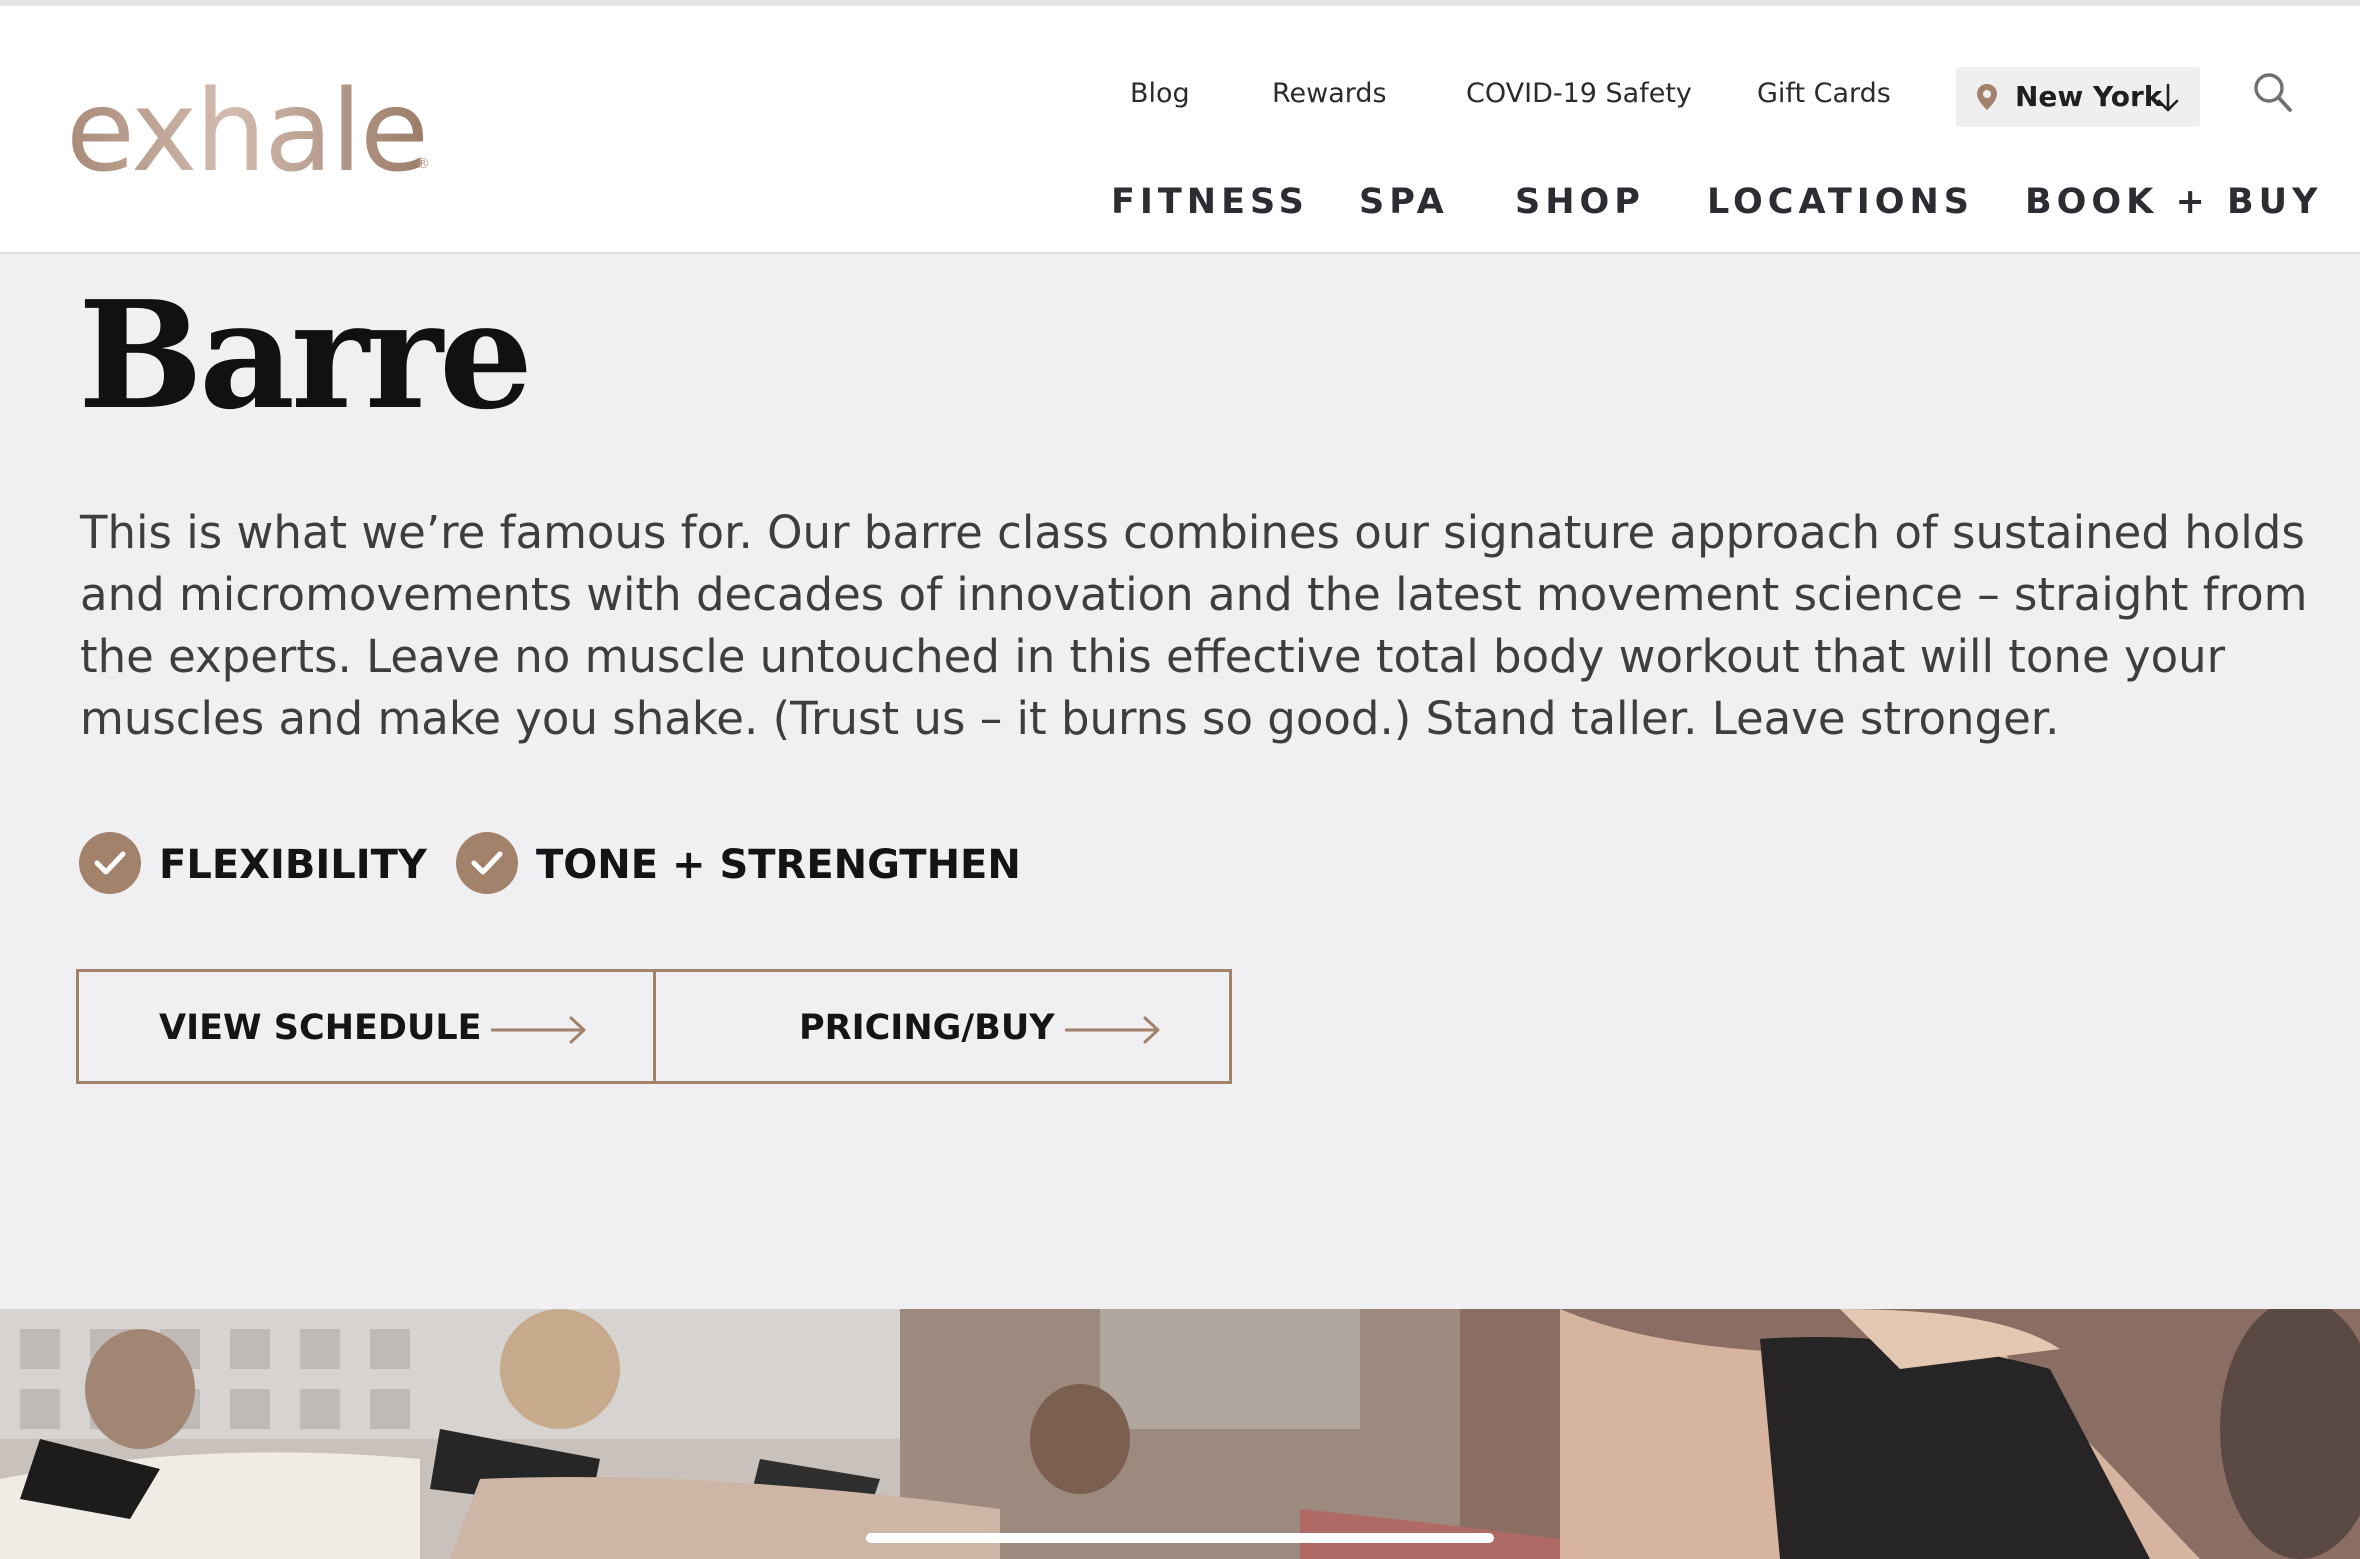 The image size is (2360, 1559). Describe the element at coordinates (305, 355) in the screenshot. I see `page-title: Barre` at that location.